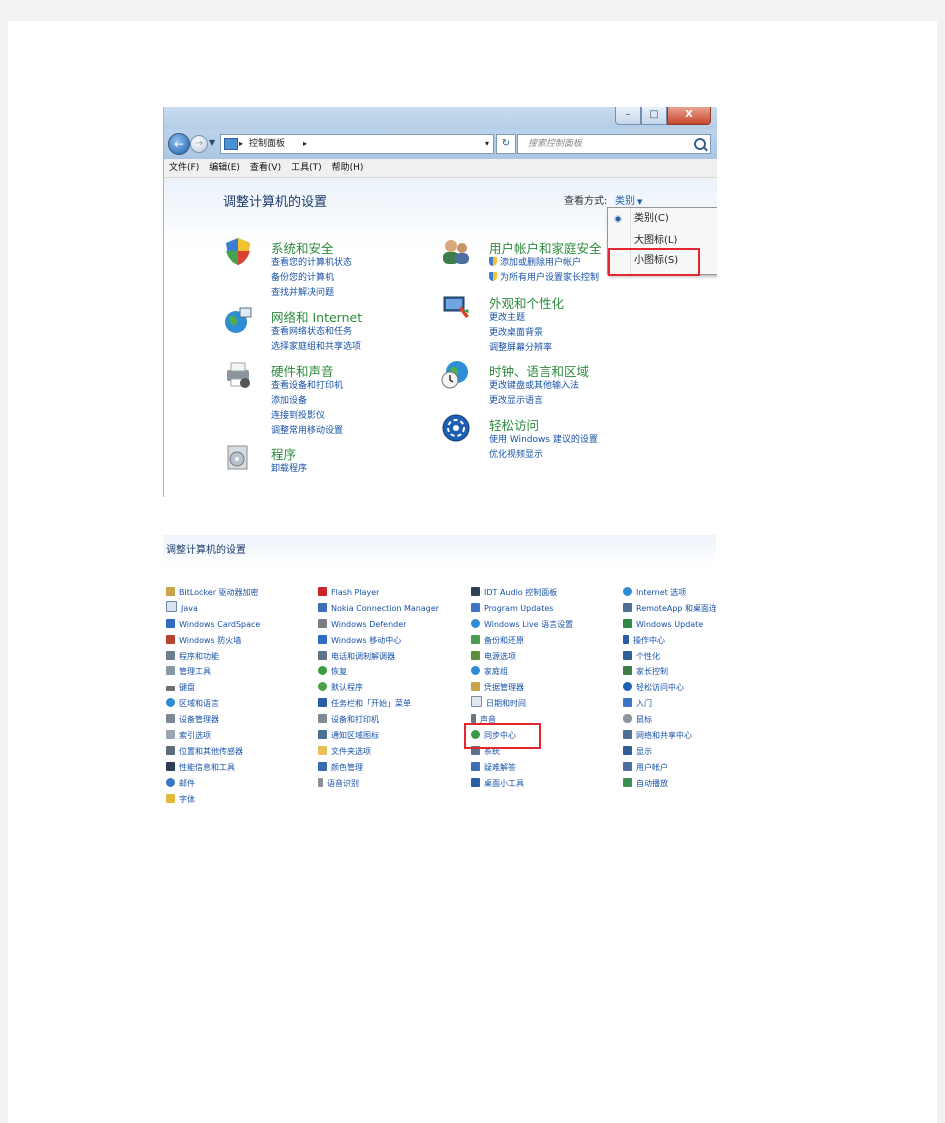 The image size is (945, 1123). What do you see at coordinates (393, 672) in the screenshot?
I see `item-recovery: 恢复` at bounding box center [393, 672].